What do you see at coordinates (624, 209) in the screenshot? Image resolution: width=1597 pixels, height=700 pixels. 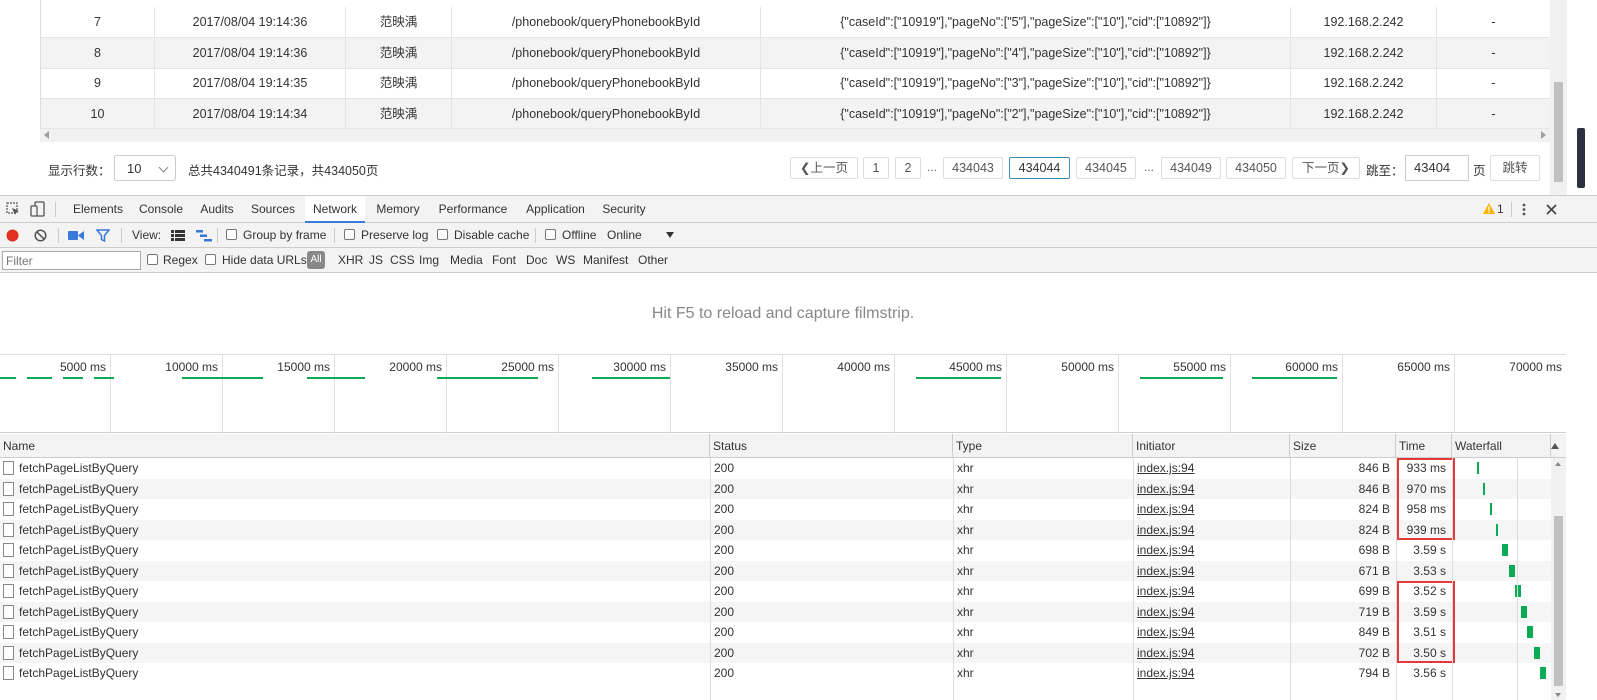 I see `tab-security: Security` at bounding box center [624, 209].